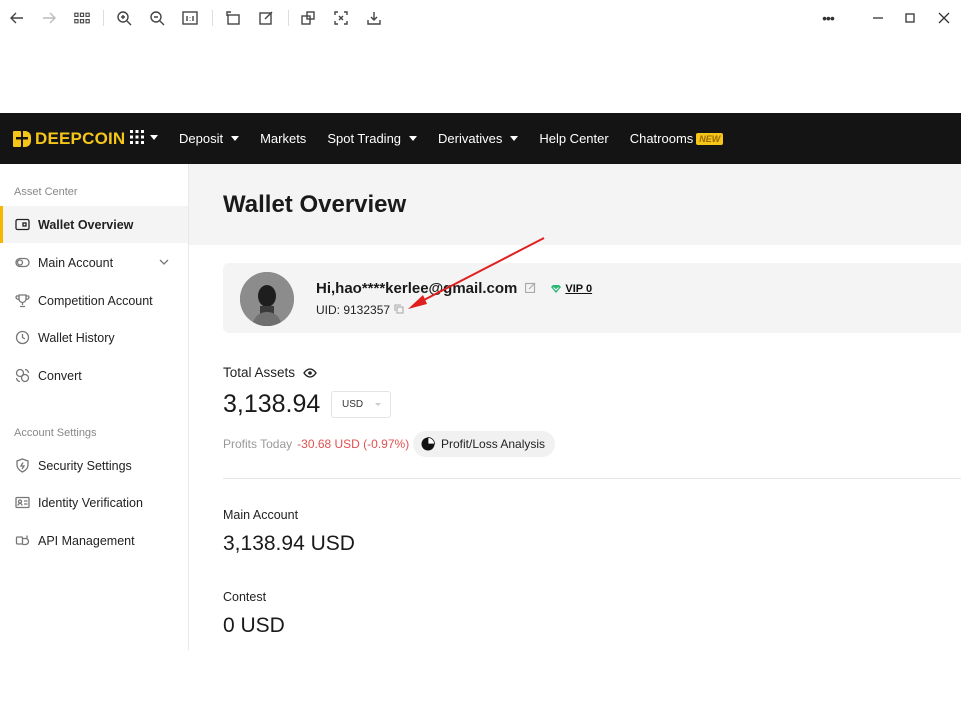 This screenshot has height=717, width=961. Describe the element at coordinates (417, 288) in the screenshot. I see `greeting-email: Hi,hao****kerlee@gmail.com` at that location.